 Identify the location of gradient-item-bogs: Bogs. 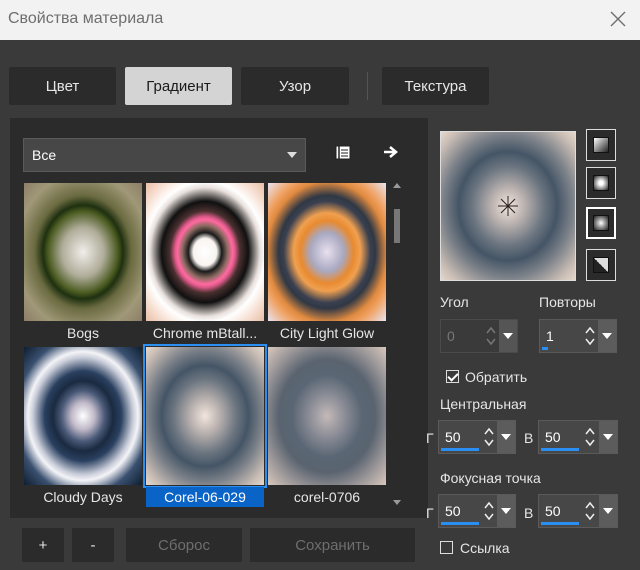
(83, 263).